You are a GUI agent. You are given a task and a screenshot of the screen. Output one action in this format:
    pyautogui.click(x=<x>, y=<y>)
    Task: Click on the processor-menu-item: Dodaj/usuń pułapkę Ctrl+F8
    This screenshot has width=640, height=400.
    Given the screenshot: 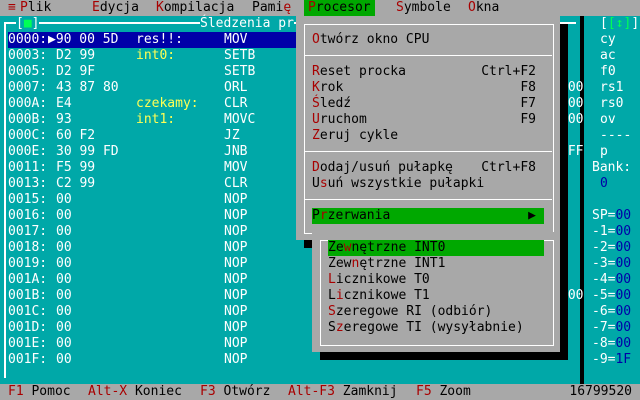 What is the action you would take?
    pyautogui.click(x=428, y=168)
    